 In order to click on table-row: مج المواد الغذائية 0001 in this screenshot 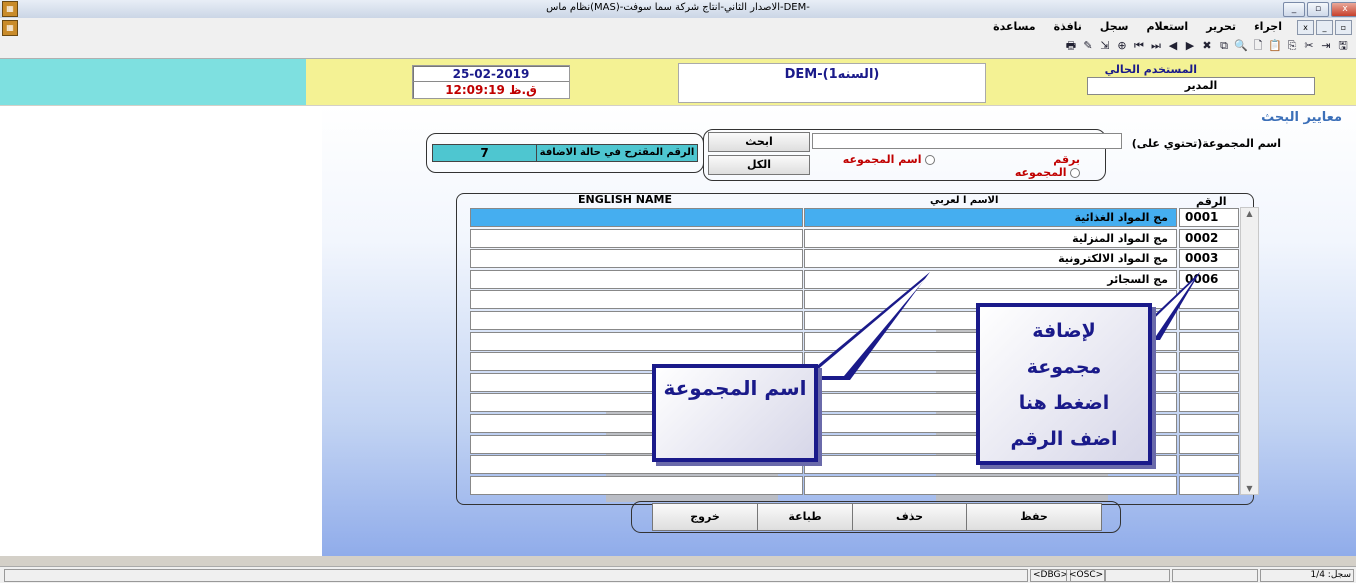, I will do `click(854, 218)`.